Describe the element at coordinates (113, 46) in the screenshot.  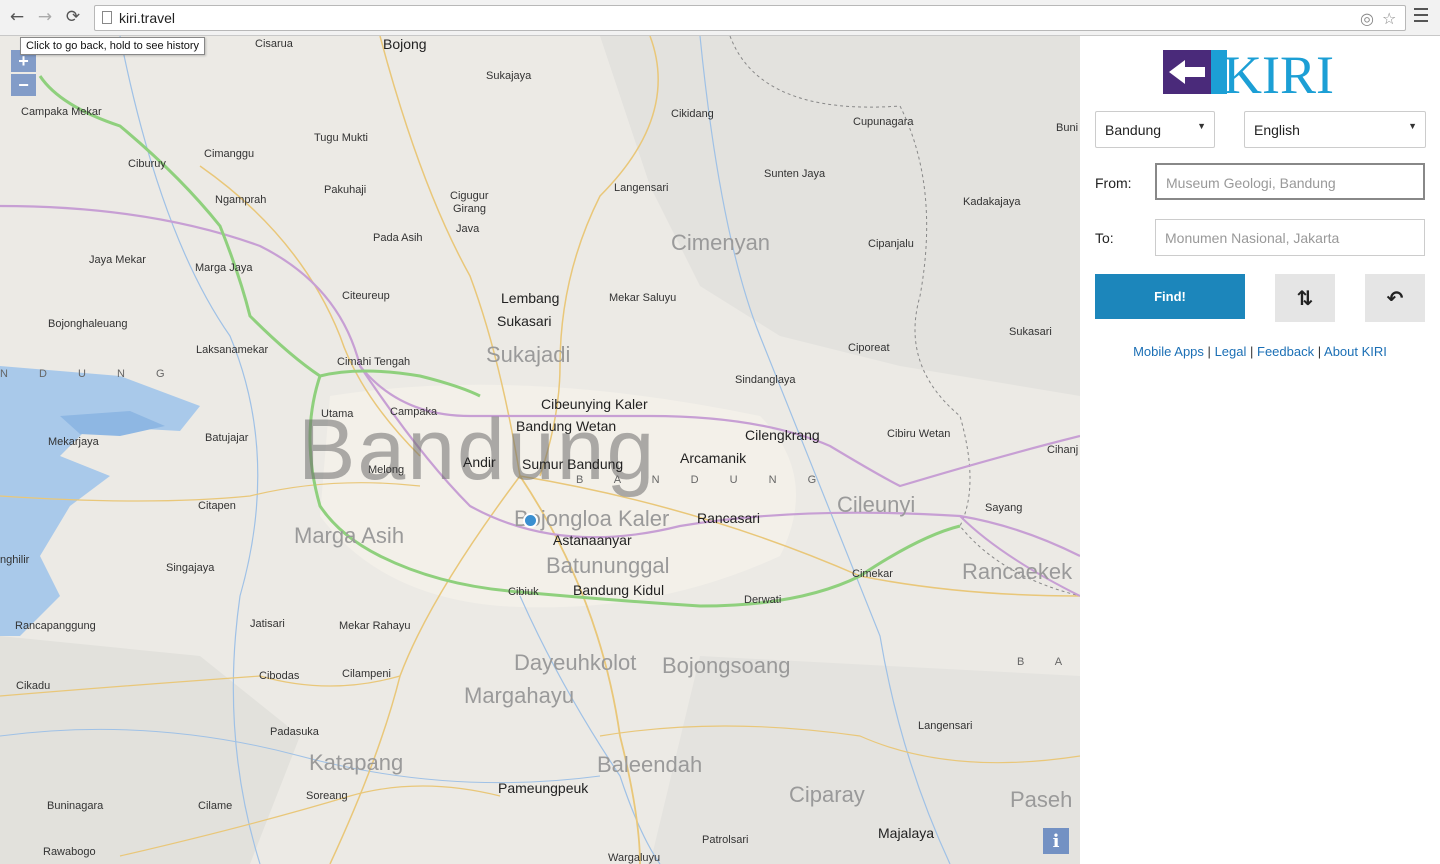
I see `back-button-tooltip: Click to go back, hold to see history` at that location.